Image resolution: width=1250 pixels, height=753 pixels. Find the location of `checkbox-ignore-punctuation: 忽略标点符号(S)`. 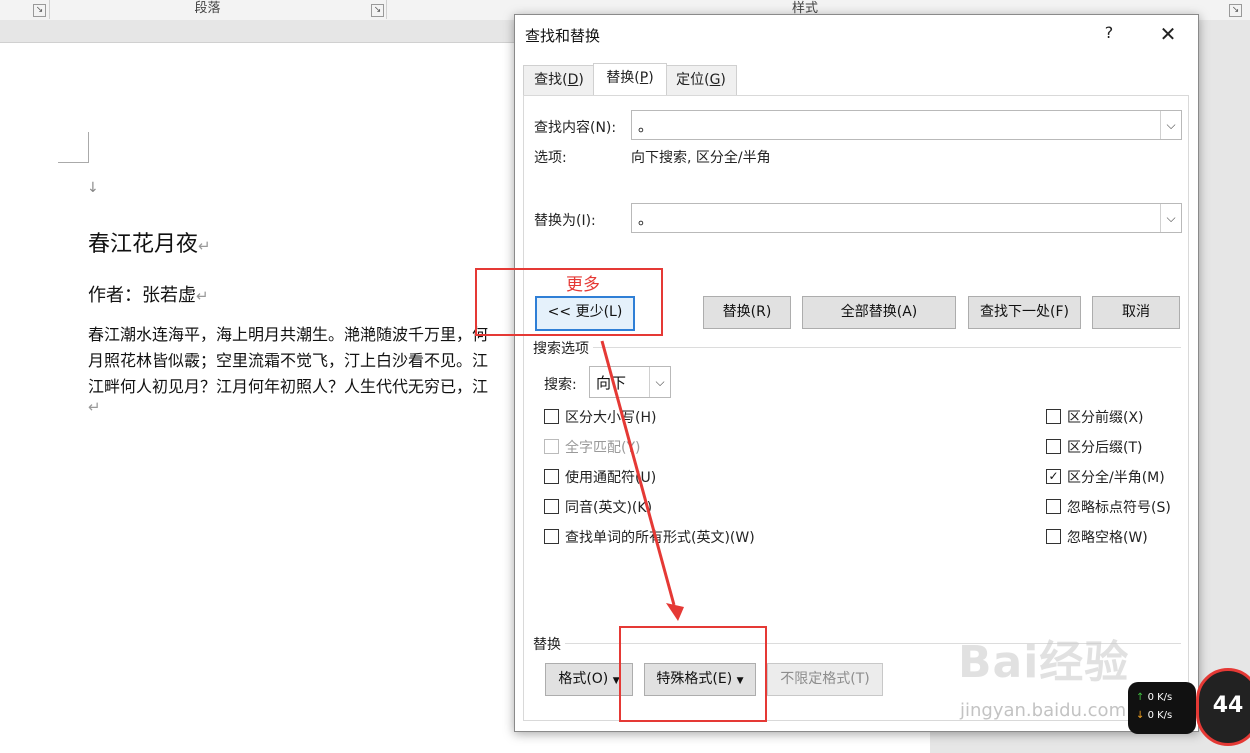

checkbox-ignore-punctuation: 忽略标点符号(S) is located at coordinates (1116, 507).